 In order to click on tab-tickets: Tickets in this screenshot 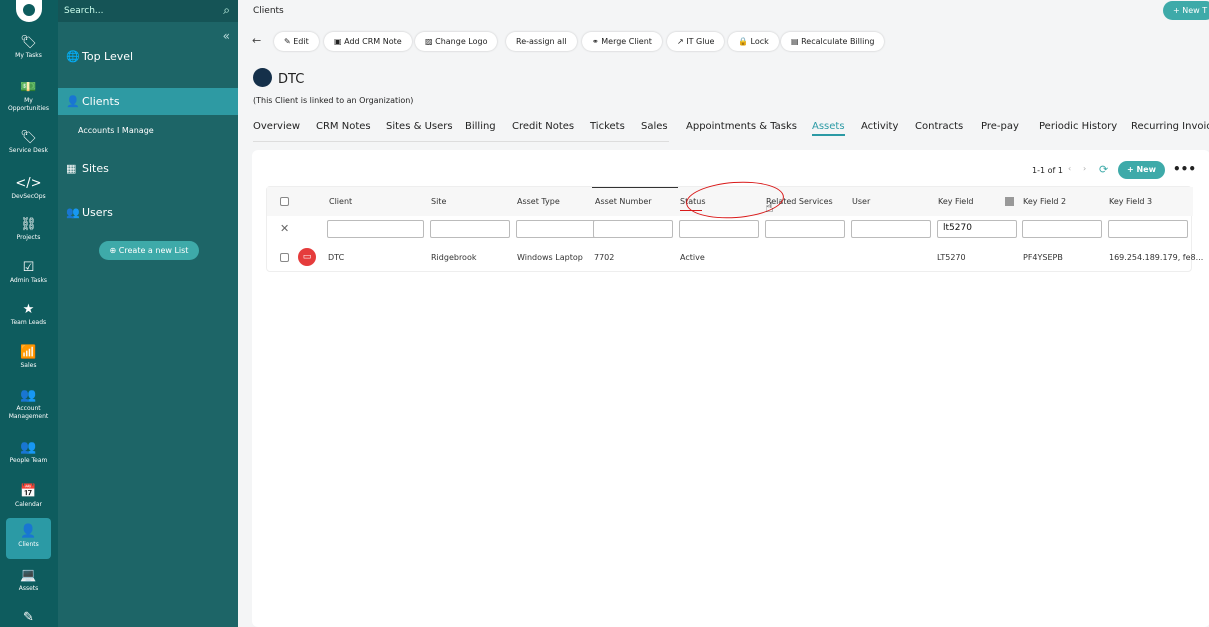, I will do `click(607, 126)`.